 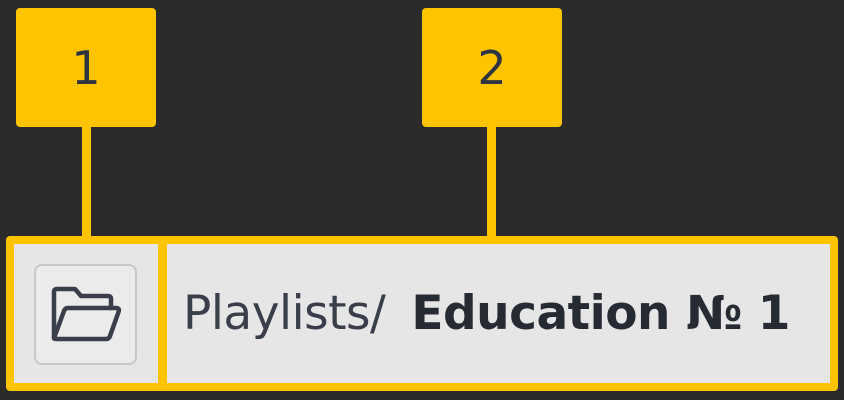 I want to click on callout-2-number: 2, so click(x=492, y=67).